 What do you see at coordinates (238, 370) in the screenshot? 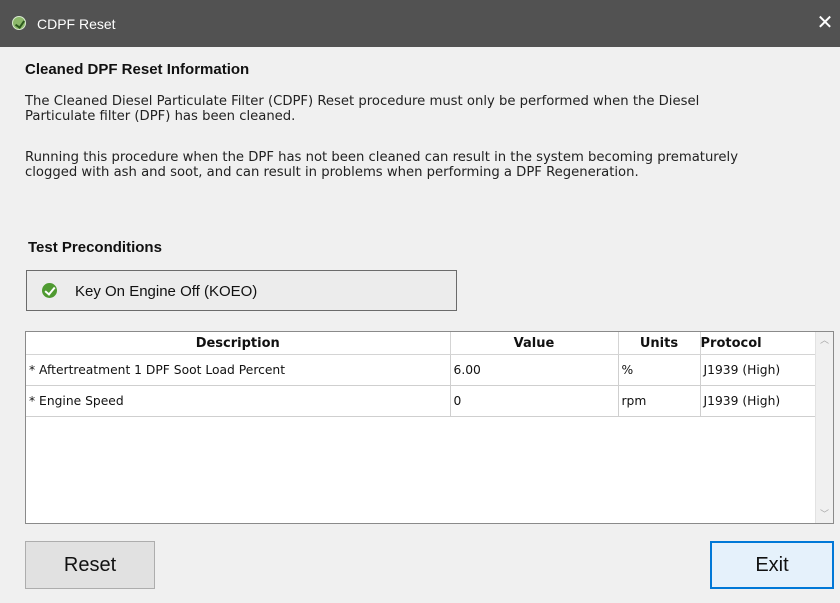
I see `cell-description: * Aftertreatment 1 DPF Soot Load Percent` at bounding box center [238, 370].